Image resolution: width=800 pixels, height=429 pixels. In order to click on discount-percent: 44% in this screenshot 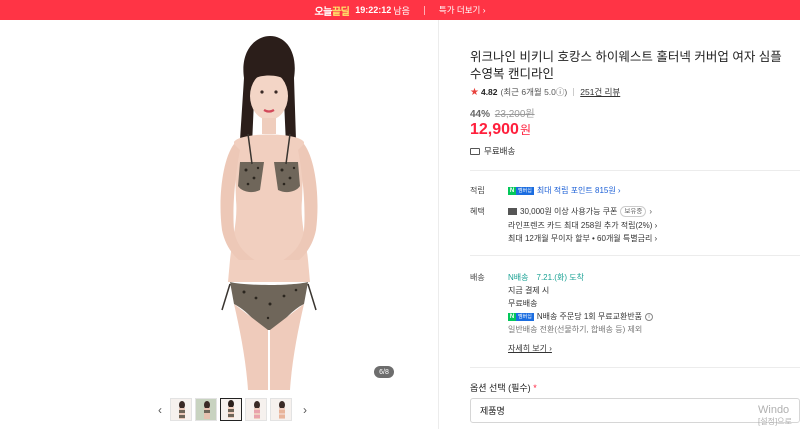, I will do `click(480, 114)`.